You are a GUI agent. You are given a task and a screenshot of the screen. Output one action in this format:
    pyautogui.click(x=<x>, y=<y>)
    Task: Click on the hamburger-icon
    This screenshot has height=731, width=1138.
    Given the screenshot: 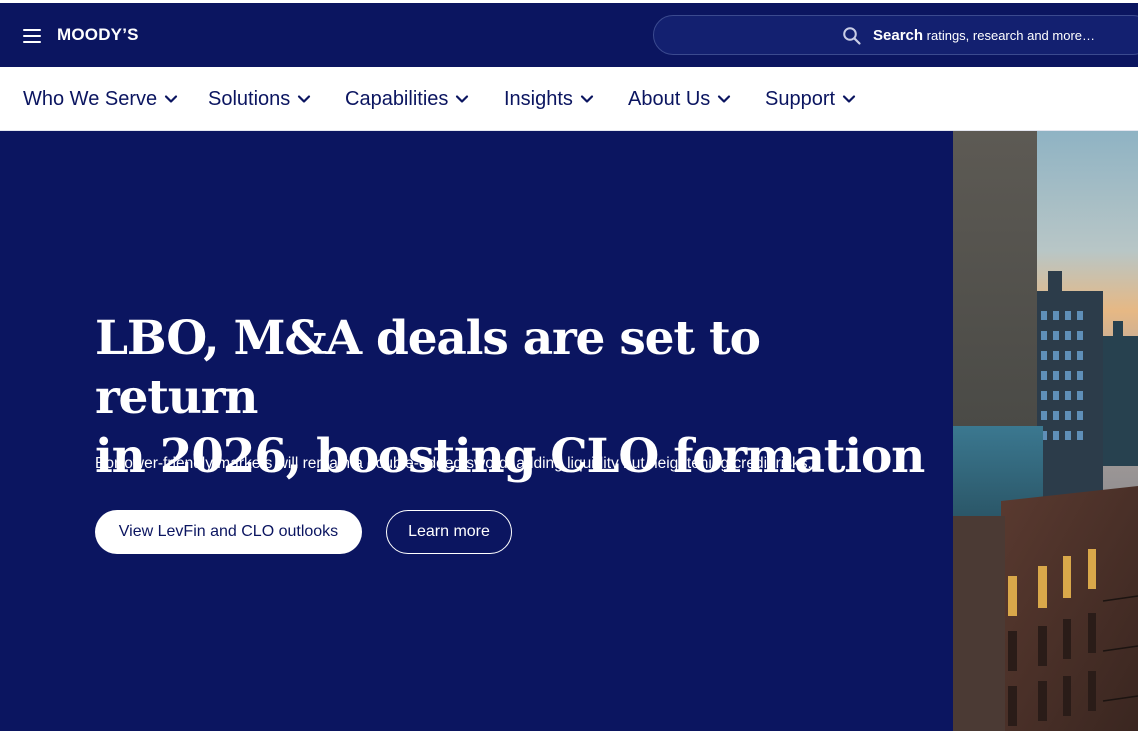 What is the action you would take?
    pyautogui.click(x=32, y=36)
    